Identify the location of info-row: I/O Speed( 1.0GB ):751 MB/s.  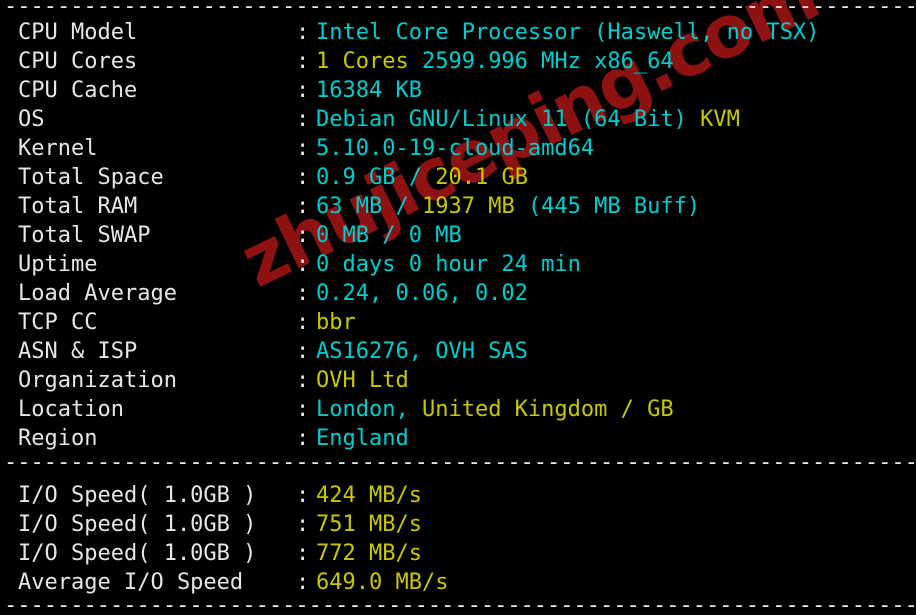
(458, 524).